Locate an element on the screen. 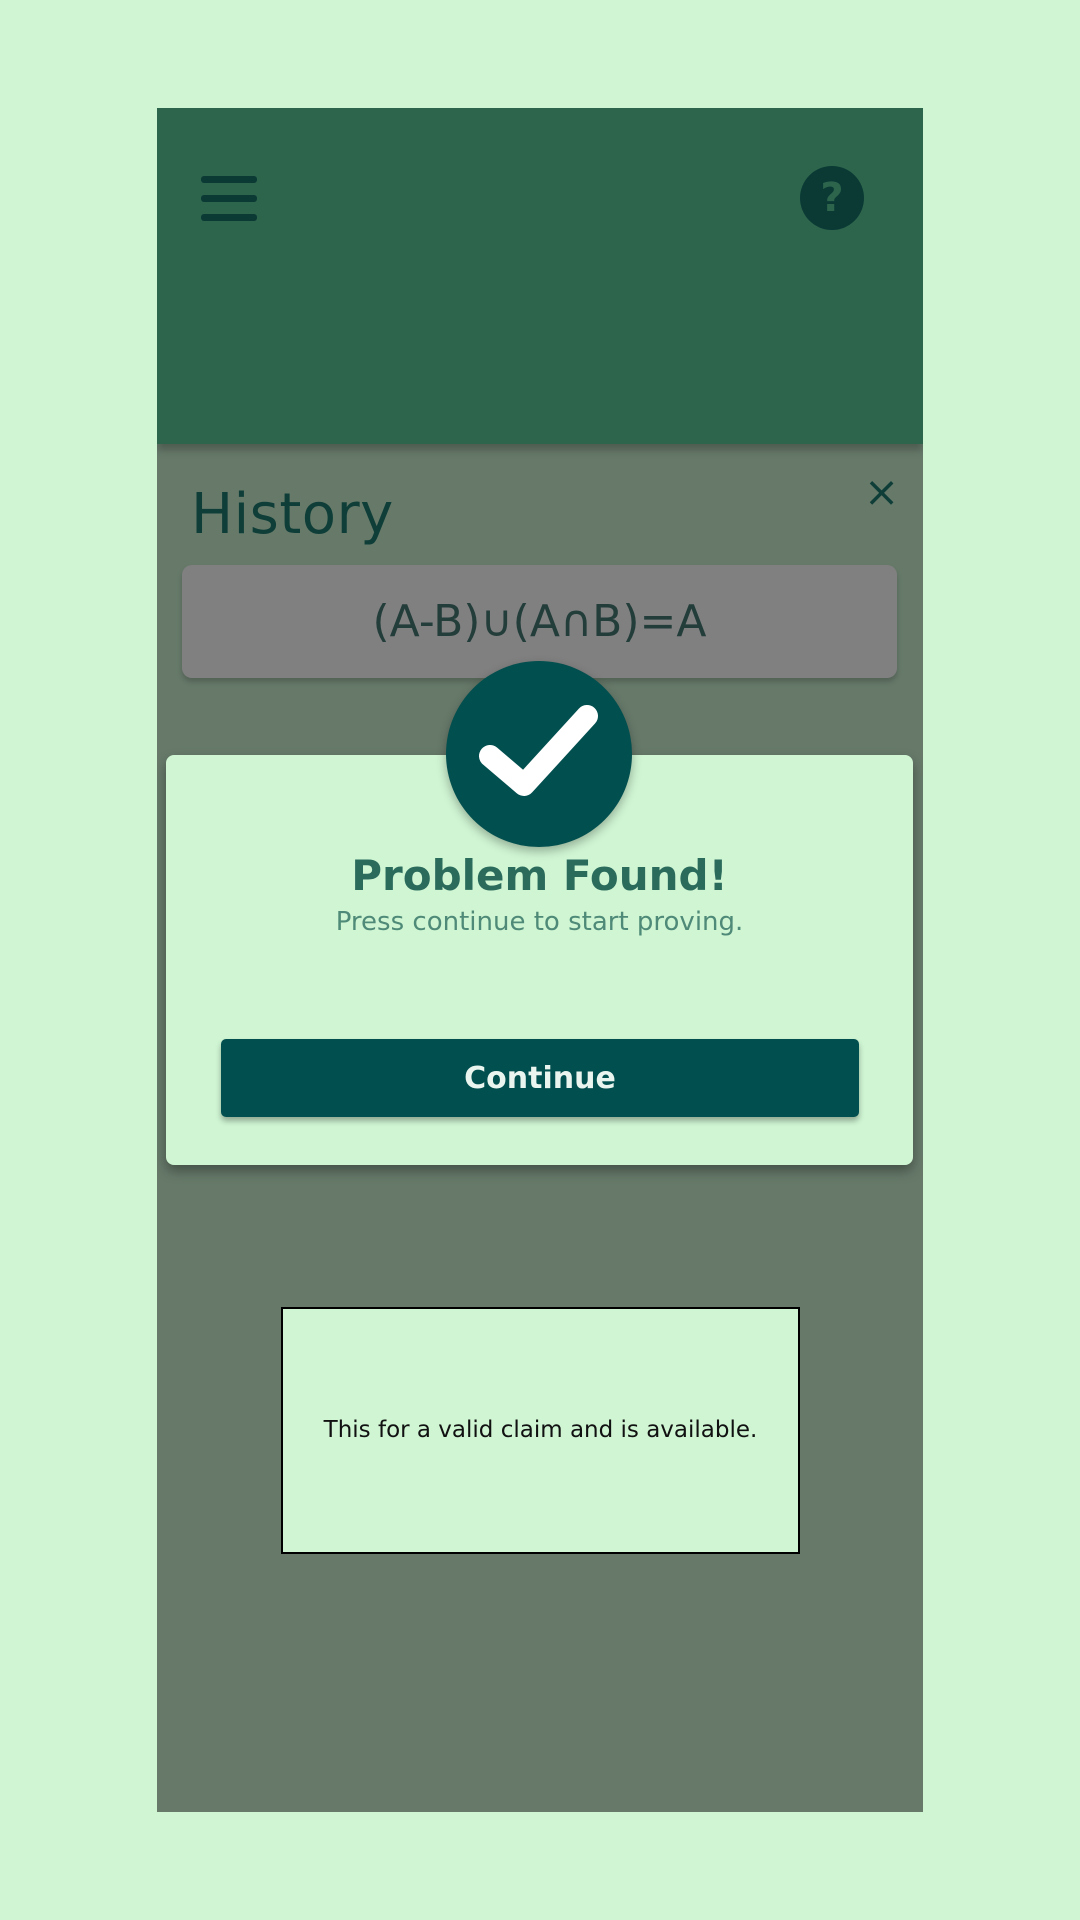  tooltip-text: This for a valid claim and is available. is located at coordinates (540, 1430).